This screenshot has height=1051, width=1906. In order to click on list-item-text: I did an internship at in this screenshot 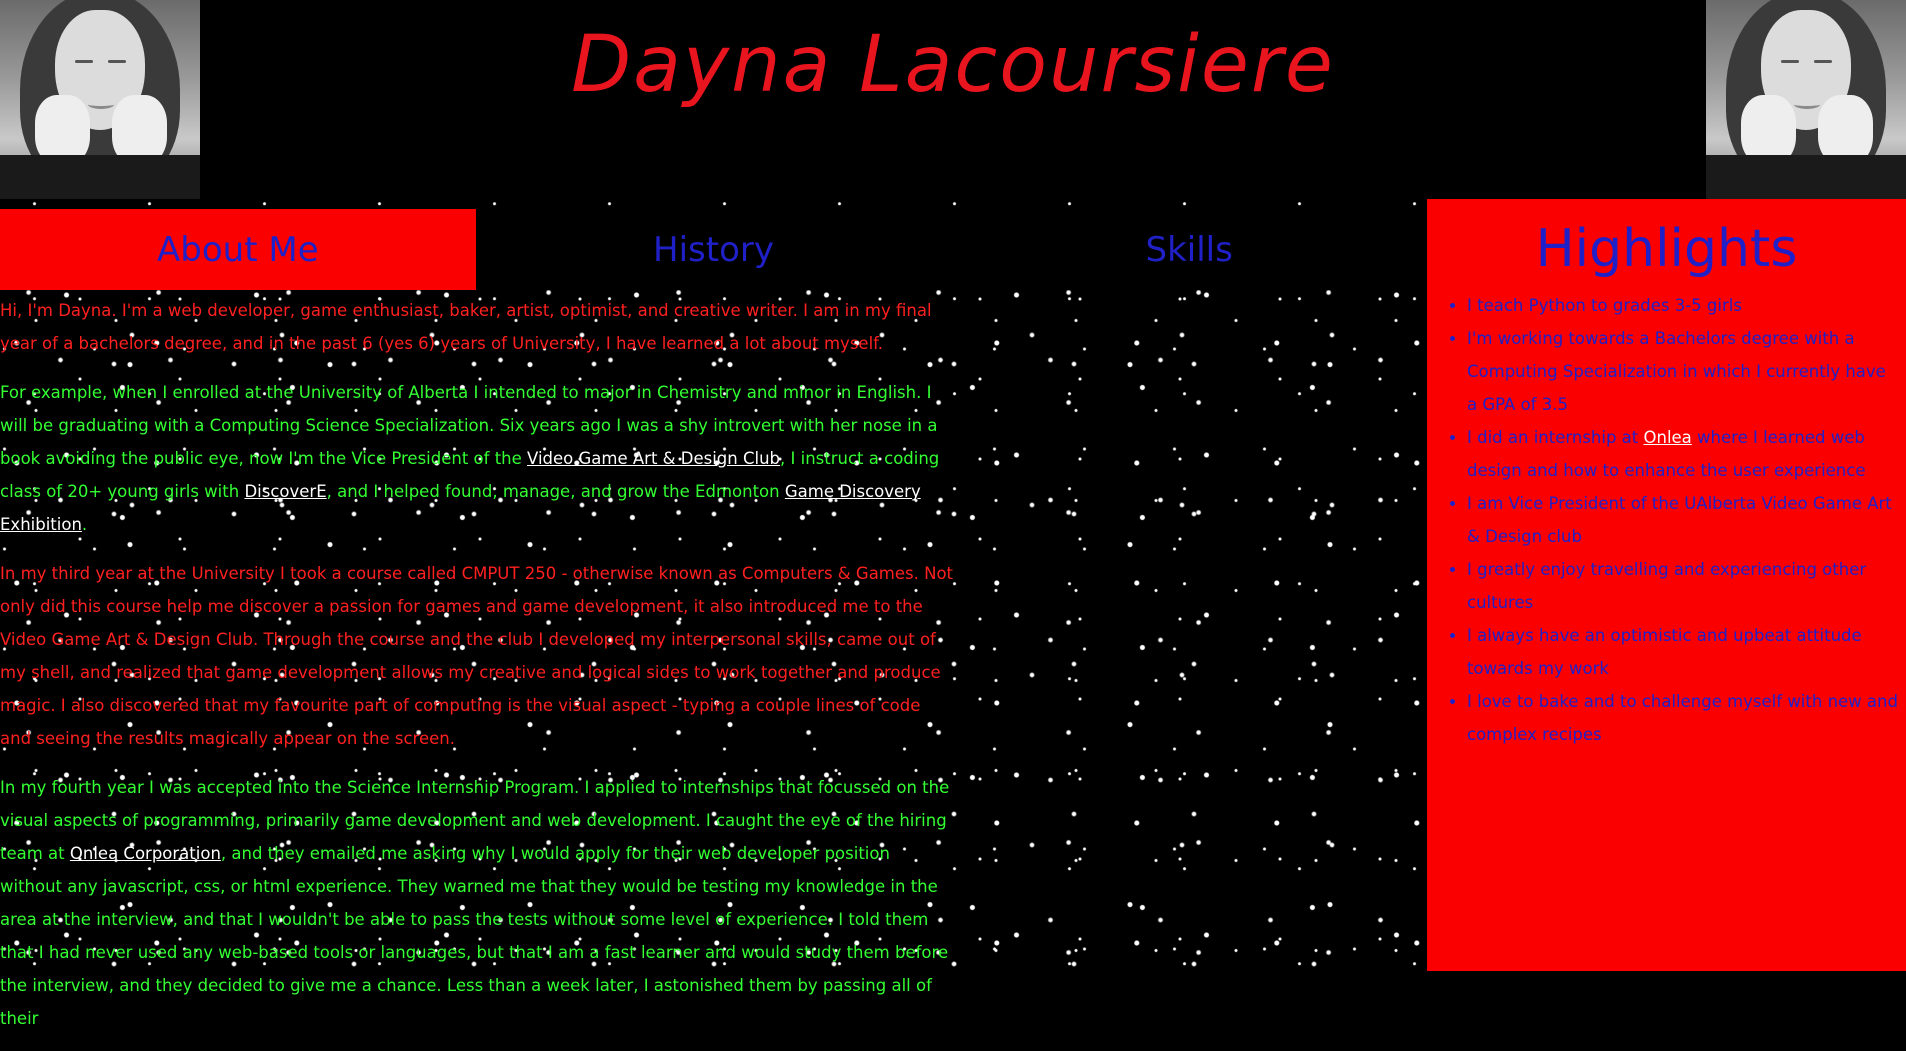, I will do `click(1555, 437)`.